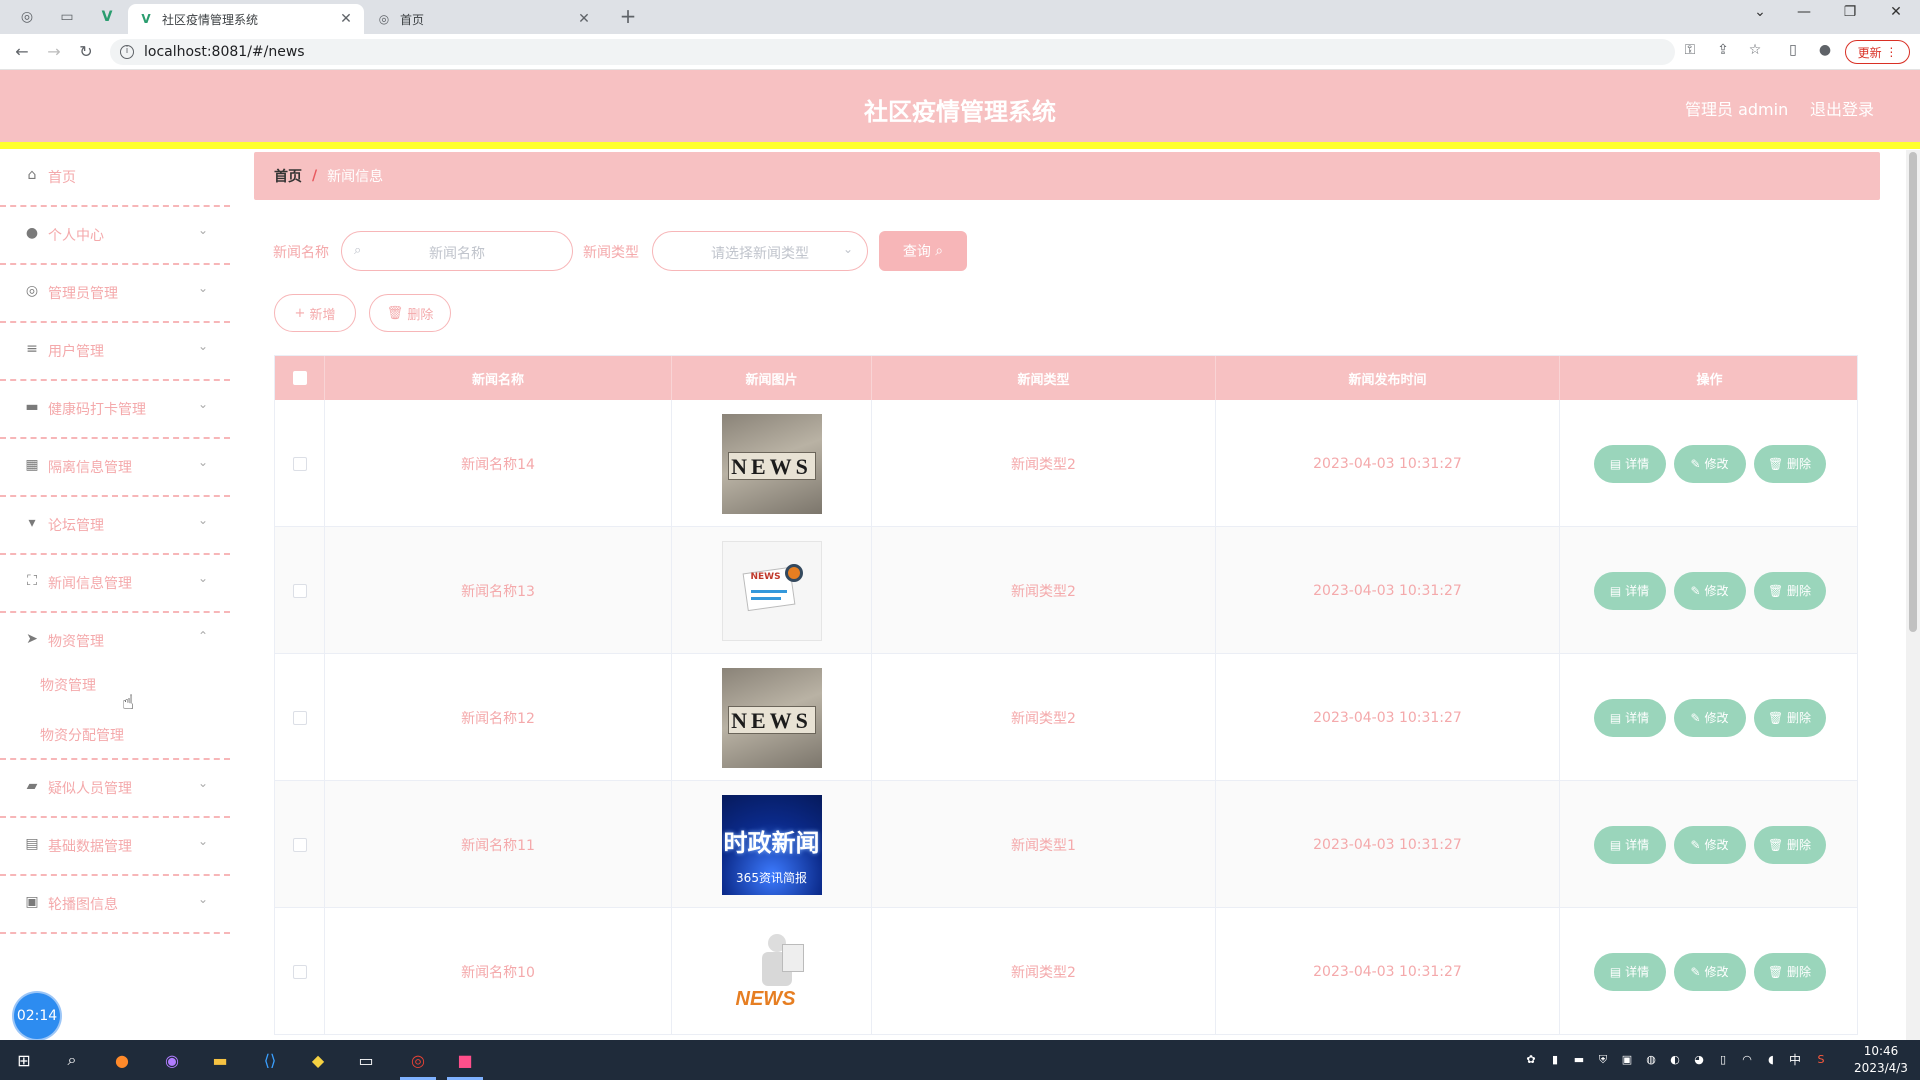  I want to click on tab-search-icon: ⌄, so click(1760, 15).